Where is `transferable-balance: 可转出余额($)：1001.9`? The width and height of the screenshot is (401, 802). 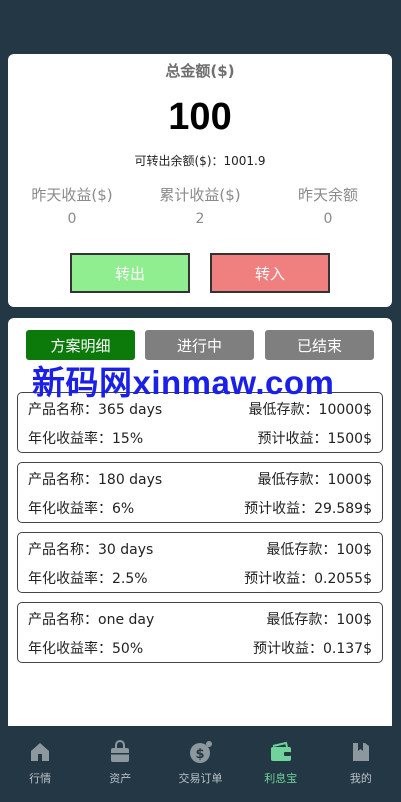
transferable-balance: 可转出余额($)：1001.9 is located at coordinates (200, 161).